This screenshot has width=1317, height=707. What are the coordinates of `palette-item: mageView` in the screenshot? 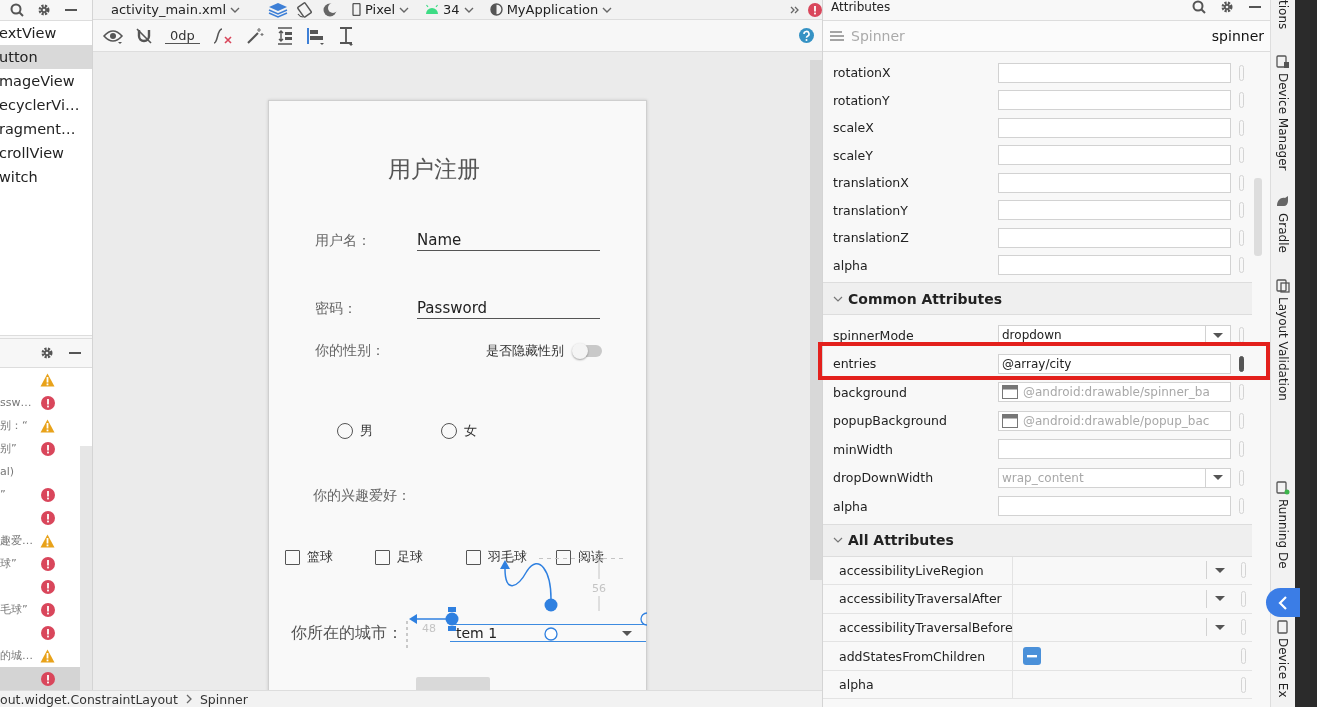 It's located at (46, 81).